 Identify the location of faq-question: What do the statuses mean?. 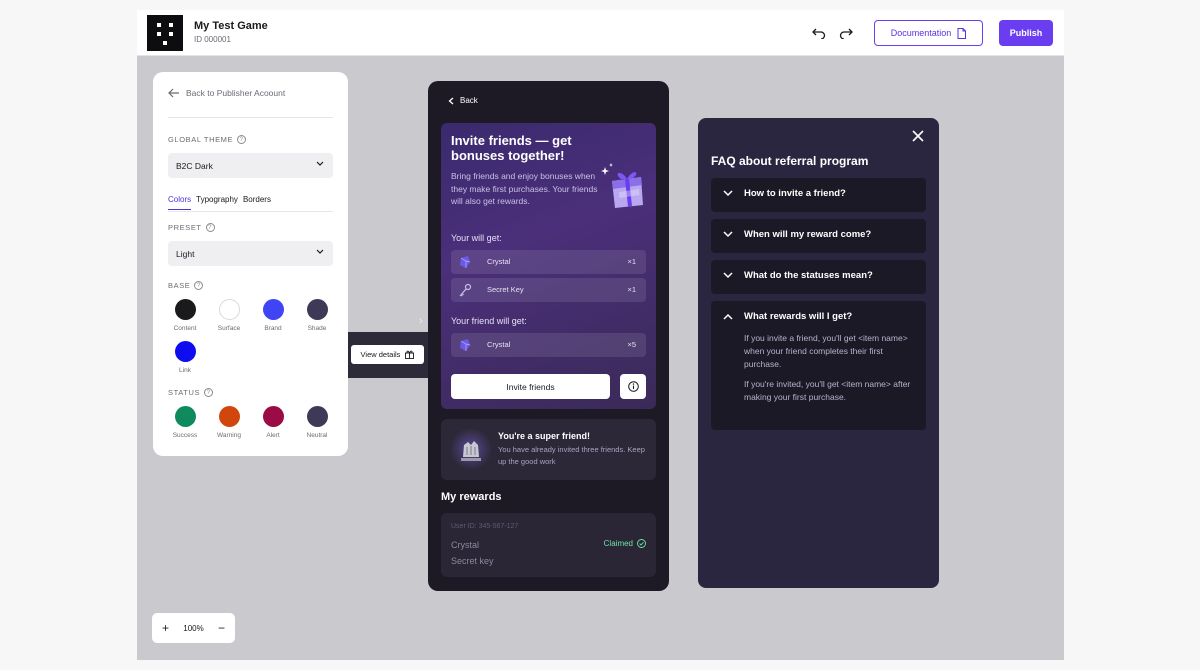
(808, 275).